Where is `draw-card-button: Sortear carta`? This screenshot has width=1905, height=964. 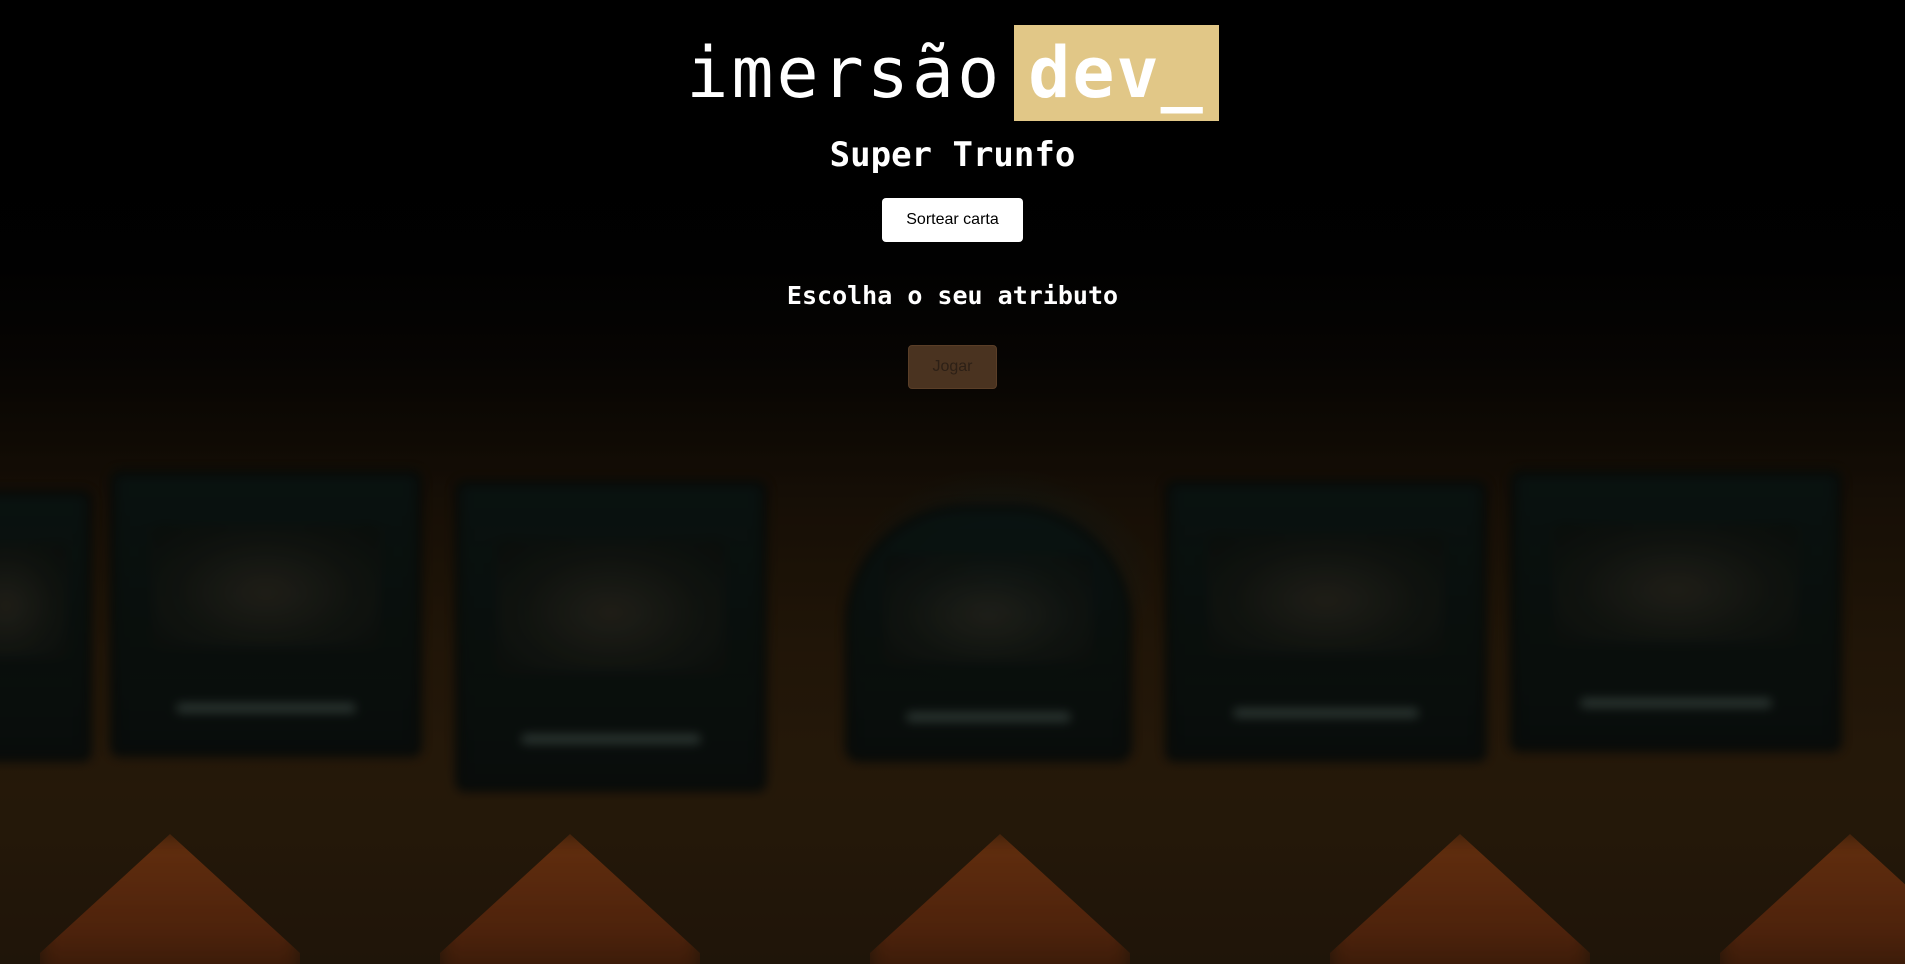 draw-card-button: Sortear carta is located at coordinates (952, 220).